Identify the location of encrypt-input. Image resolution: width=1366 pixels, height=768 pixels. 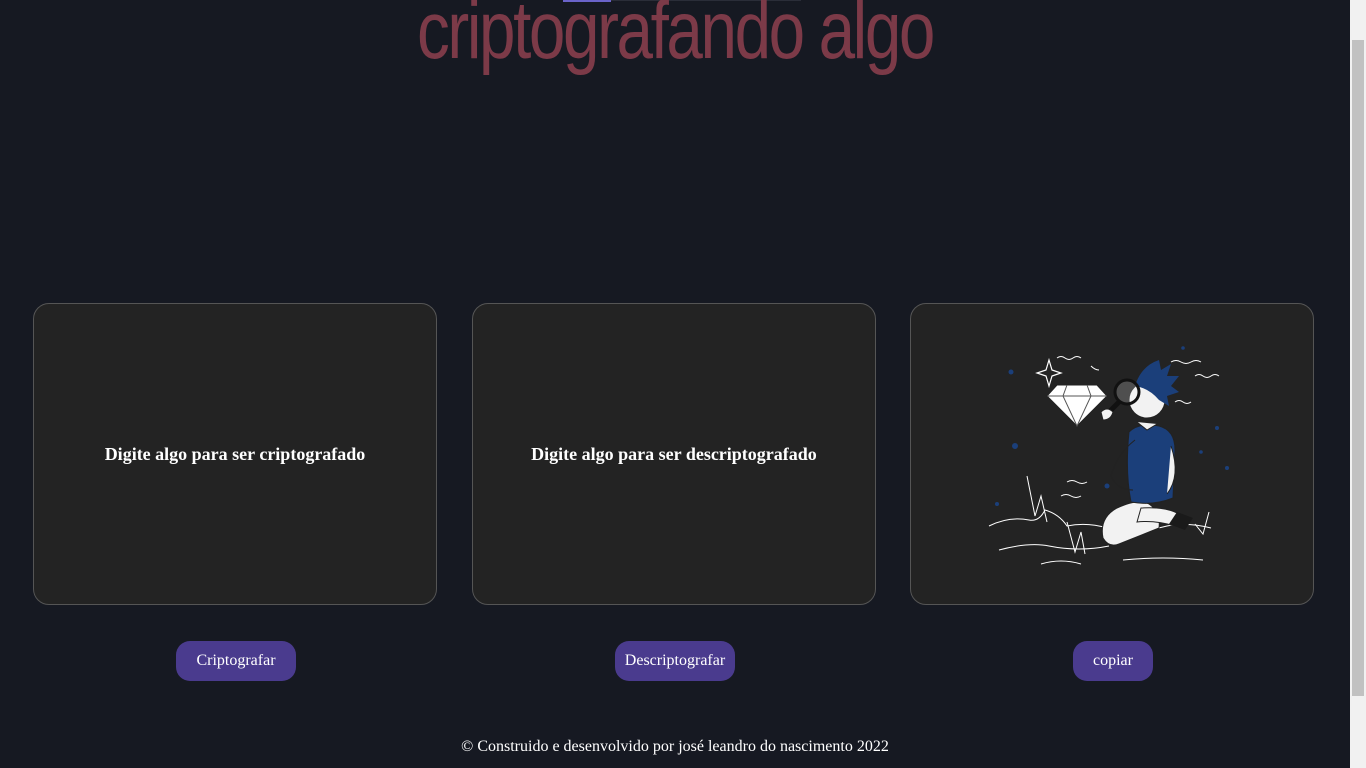
(235, 454).